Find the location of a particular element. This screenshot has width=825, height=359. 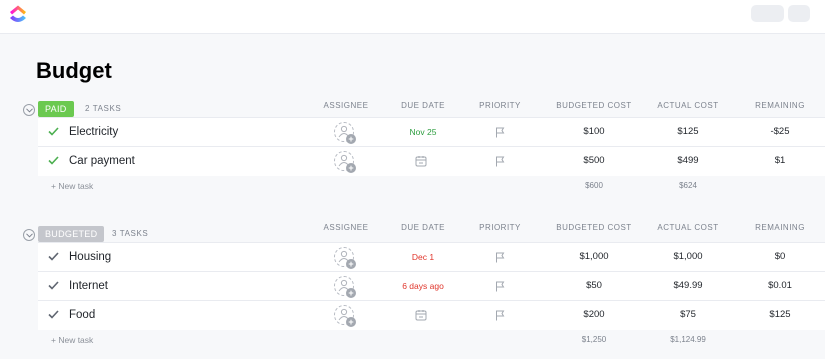

task-count: 2 TASKS is located at coordinates (103, 108).